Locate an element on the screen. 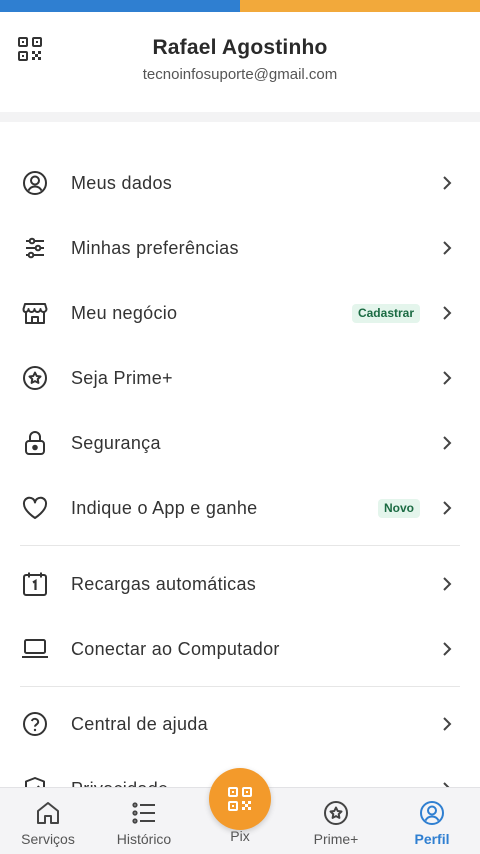  menu-item-seja-prime: Seja Prime+ is located at coordinates (240, 378).